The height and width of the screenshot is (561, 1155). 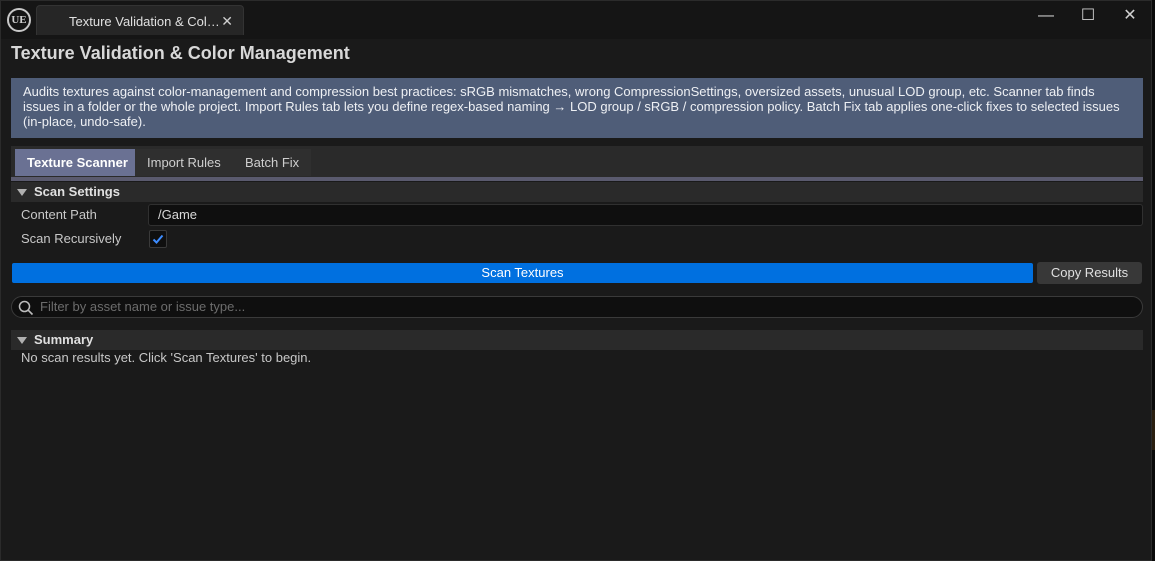 I want to click on scan-settings-header: Scan Settings, so click(x=577, y=192).